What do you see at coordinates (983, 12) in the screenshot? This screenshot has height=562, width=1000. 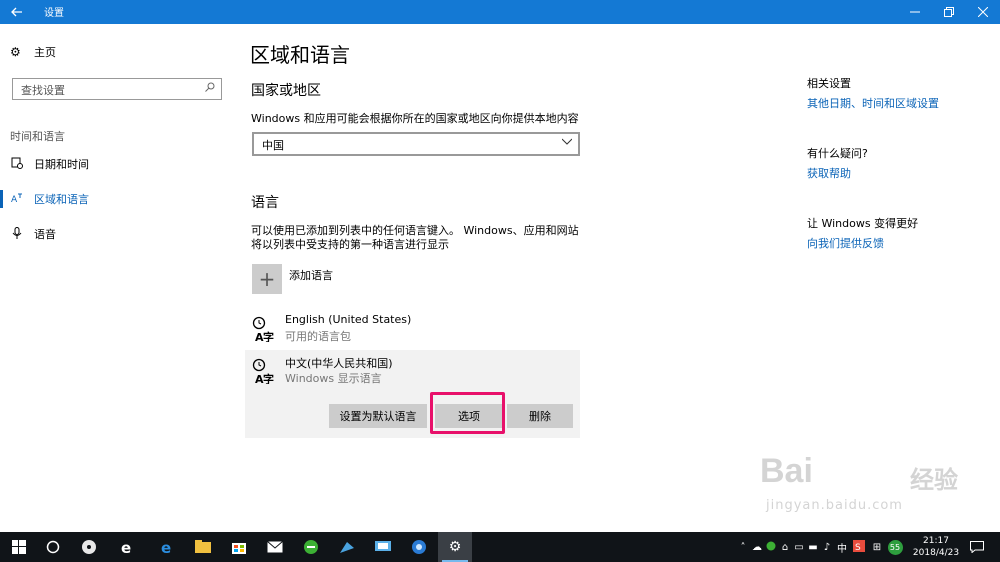 I see `close-icon` at bounding box center [983, 12].